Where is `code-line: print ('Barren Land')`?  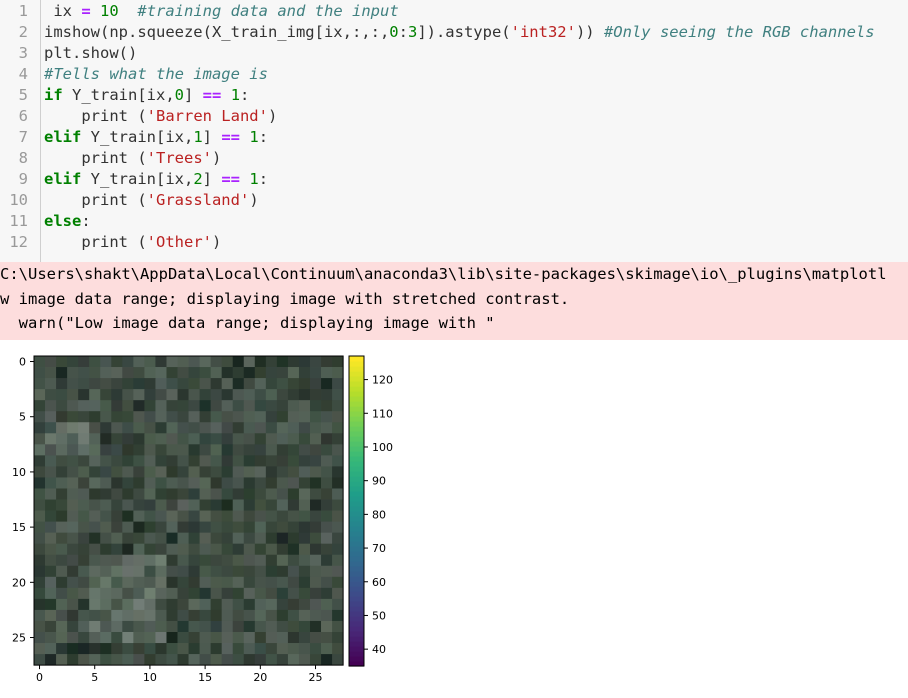 code-line: print ('Barren Land') is located at coordinates (160, 116).